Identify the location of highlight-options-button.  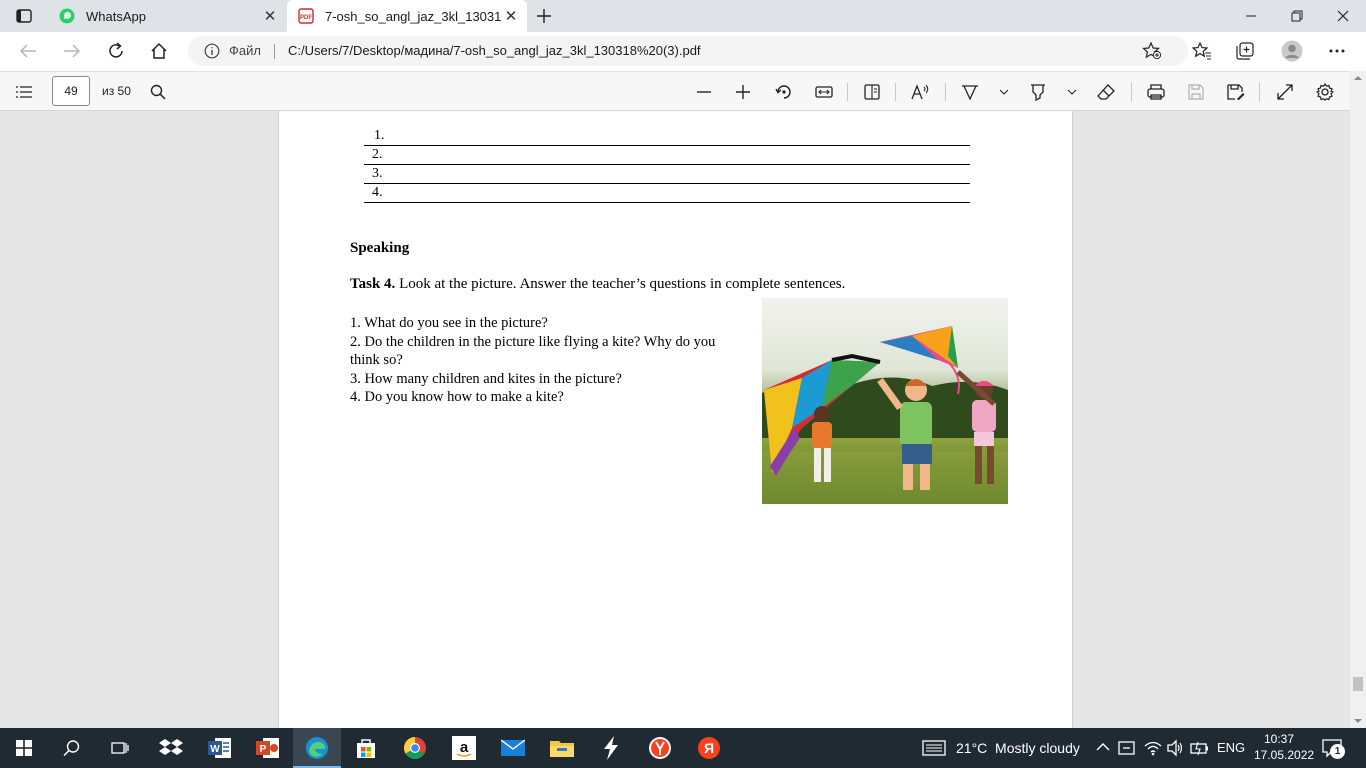
(1072, 92).